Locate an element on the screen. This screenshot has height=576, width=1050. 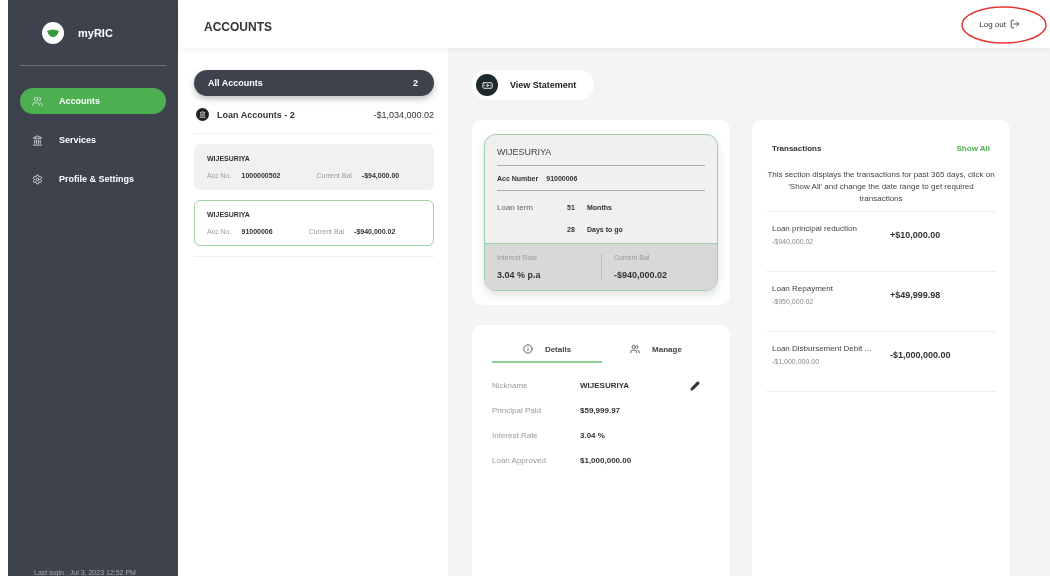
nav-item: Profile & Settings is located at coordinates (93, 179).